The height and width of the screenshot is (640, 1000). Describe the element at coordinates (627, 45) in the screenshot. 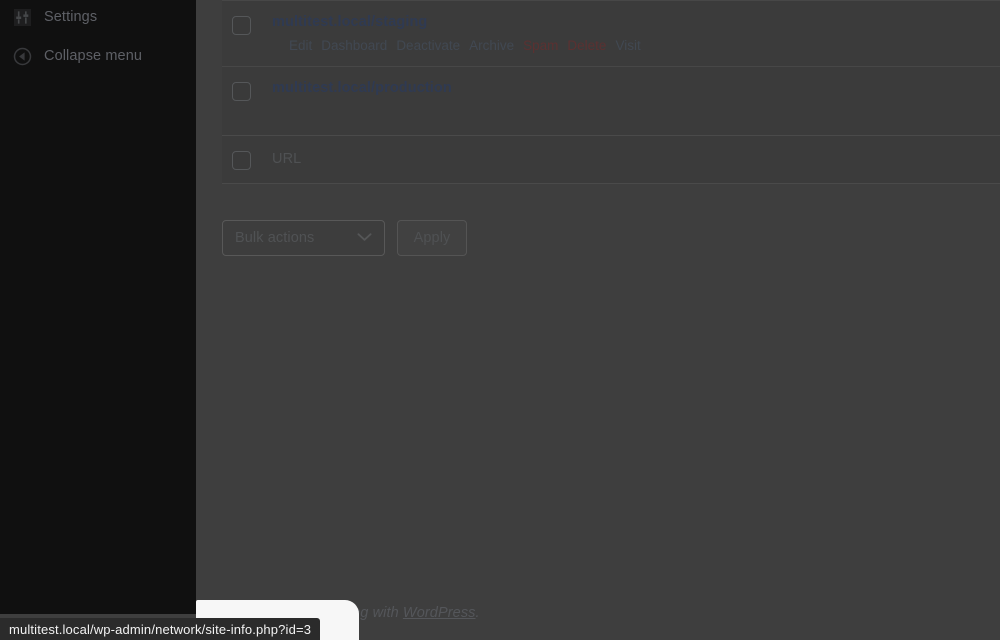

I see `row-action-visit: Visit` at that location.